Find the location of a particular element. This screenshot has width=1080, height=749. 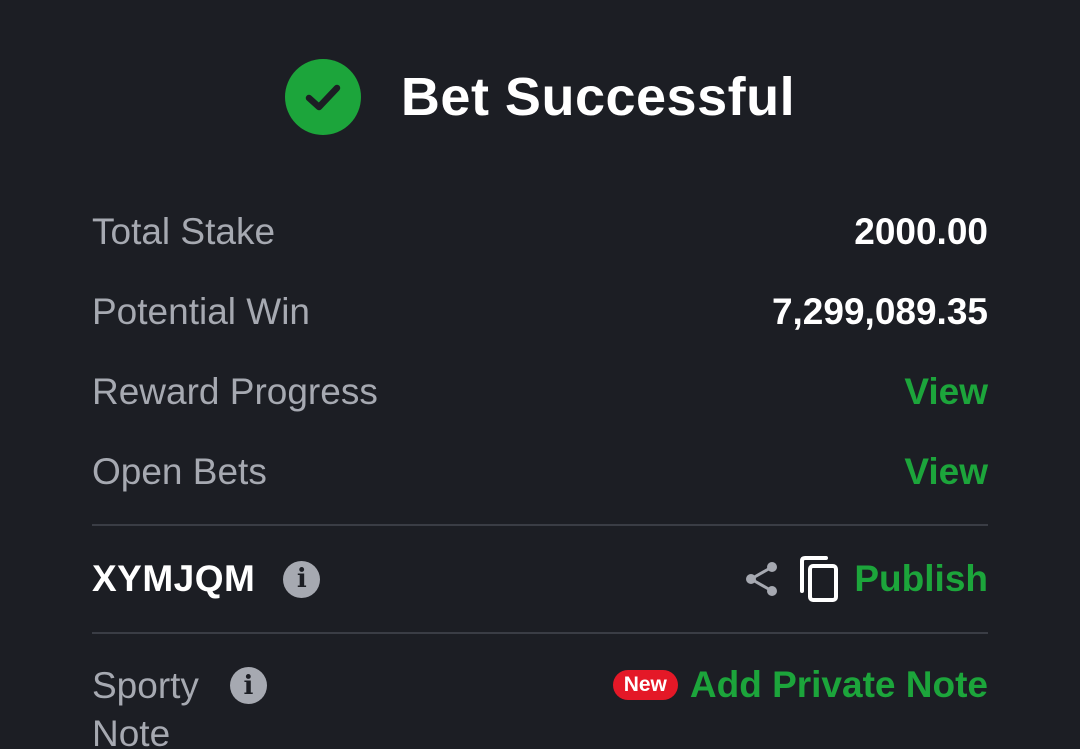

note-actions: New Add Private Note is located at coordinates (800, 685).